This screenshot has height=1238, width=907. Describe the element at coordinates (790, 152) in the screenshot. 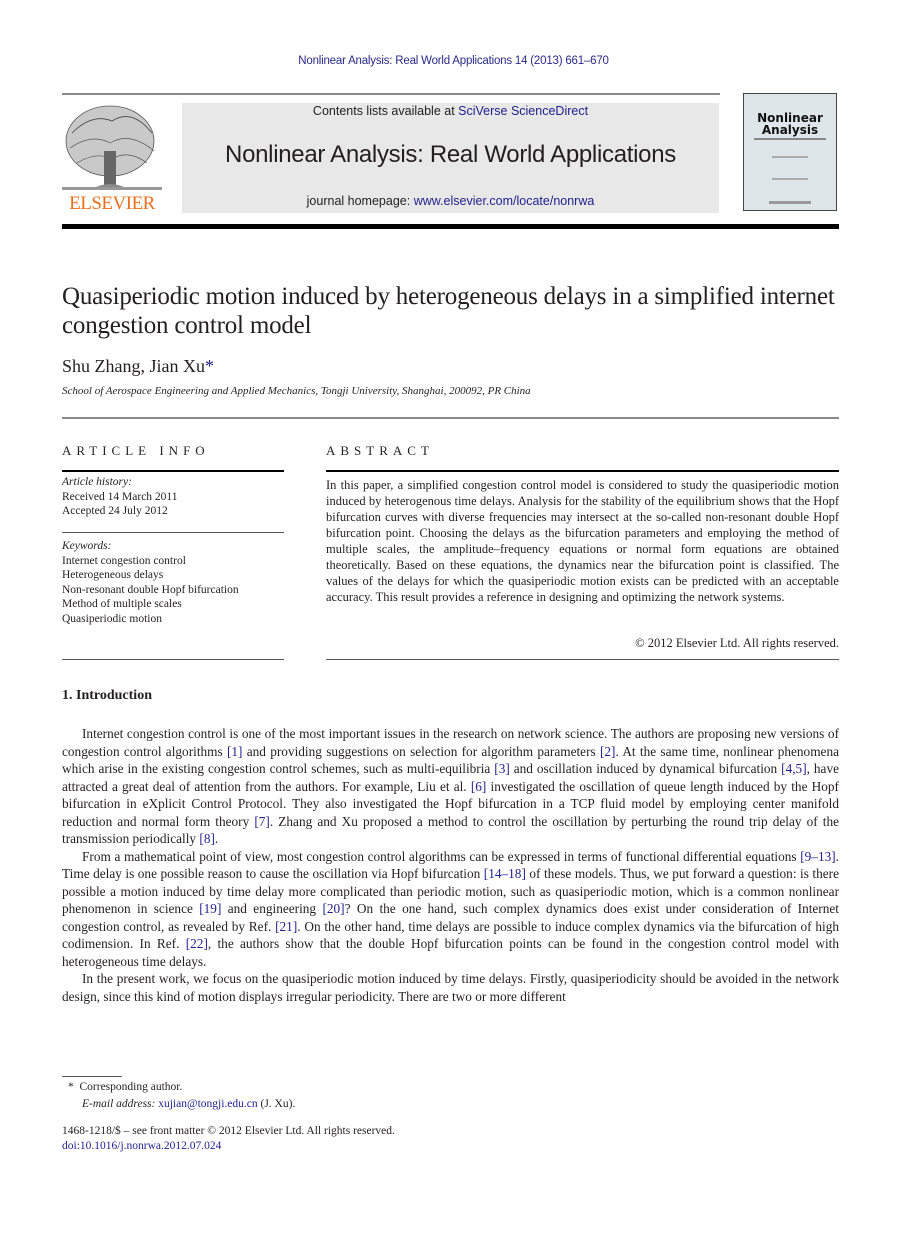

I see `journal-cover-thumbnail: Nonlinear Analysis` at that location.